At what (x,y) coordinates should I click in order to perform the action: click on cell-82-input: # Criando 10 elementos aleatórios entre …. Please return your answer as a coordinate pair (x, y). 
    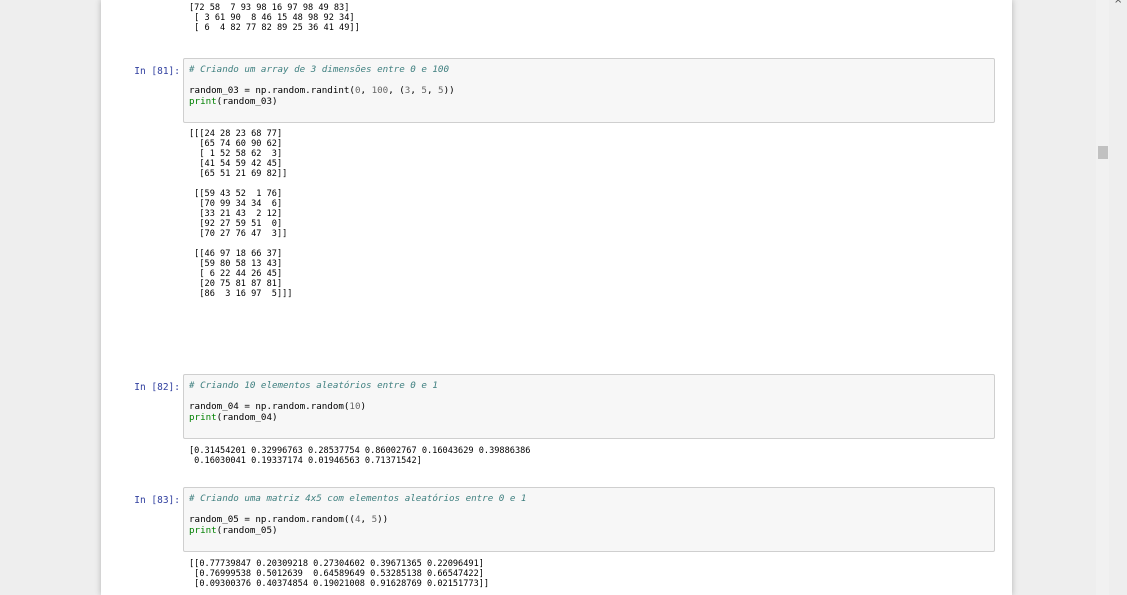
    Looking at the image, I should click on (589, 406).